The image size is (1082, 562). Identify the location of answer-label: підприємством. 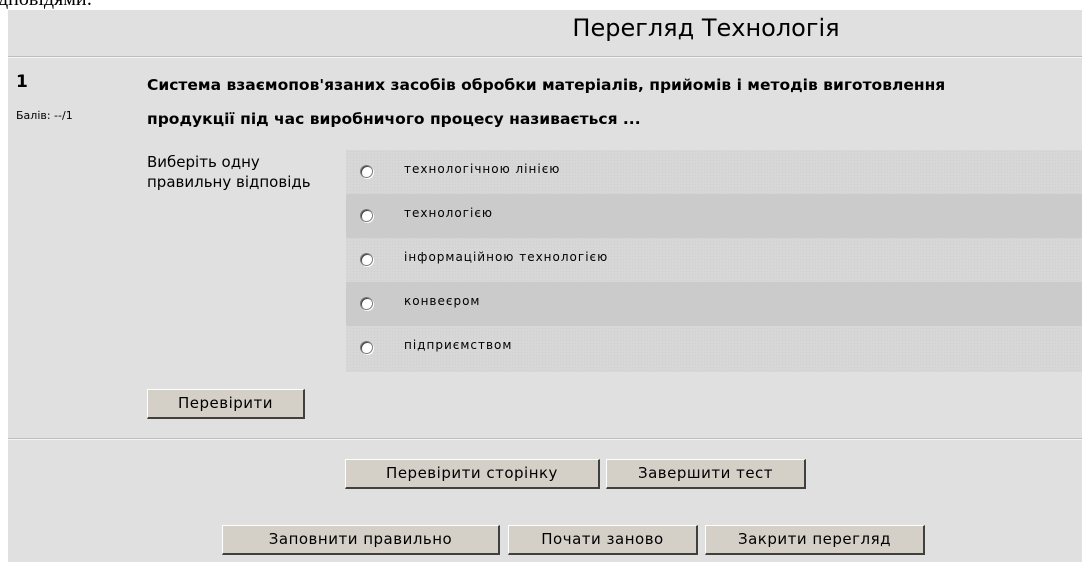
(458, 345).